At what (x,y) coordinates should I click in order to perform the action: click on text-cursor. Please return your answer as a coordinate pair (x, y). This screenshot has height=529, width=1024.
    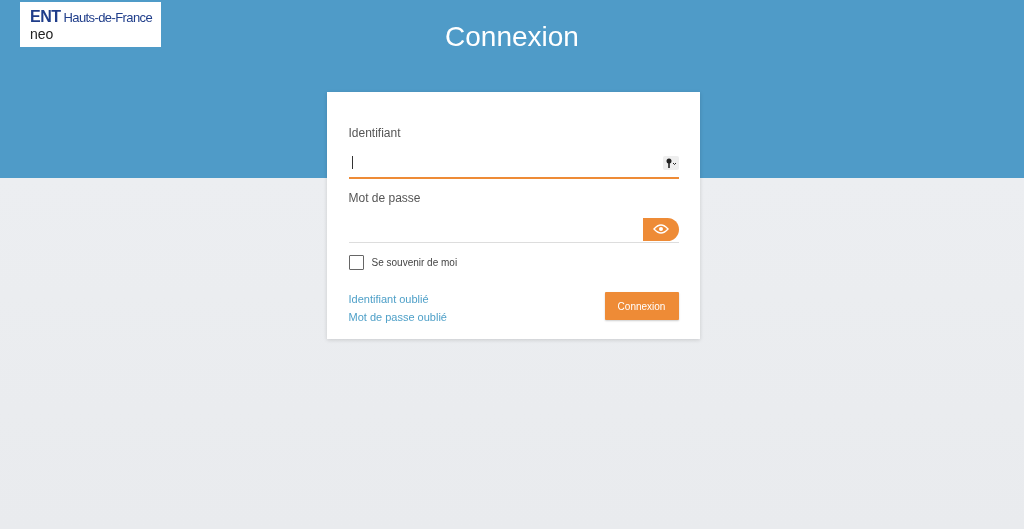
    Looking at the image, I should click on (352, 162).